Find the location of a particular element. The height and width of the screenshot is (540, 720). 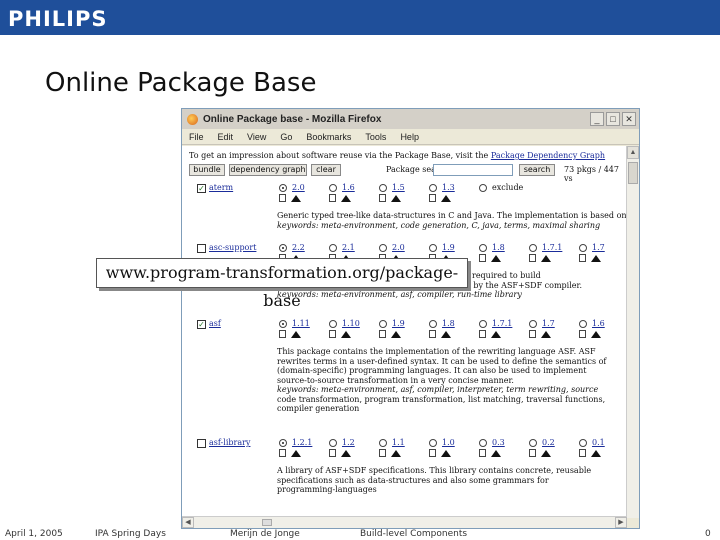

version-label: 1.5 is located at coordinates (398, 187).